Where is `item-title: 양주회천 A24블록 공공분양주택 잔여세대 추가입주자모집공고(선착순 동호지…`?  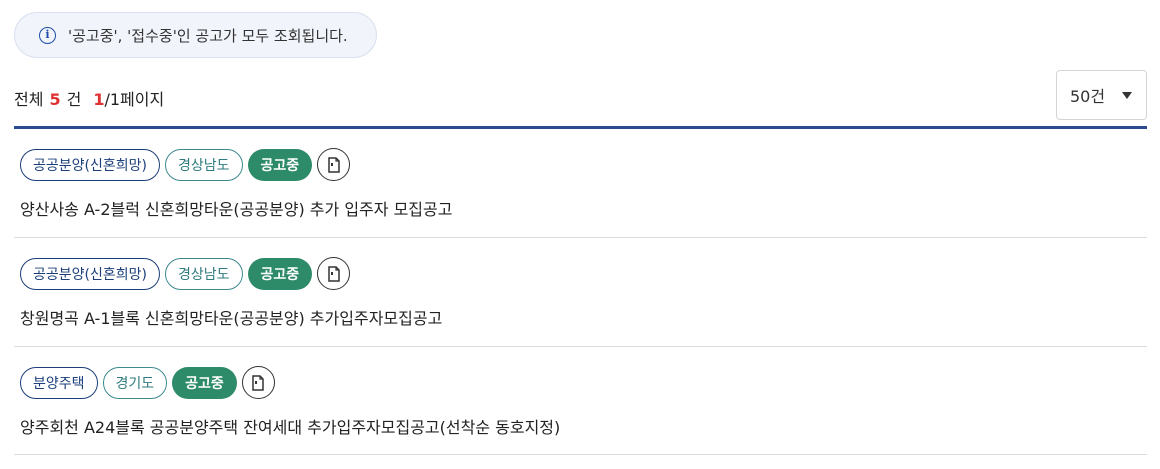 item-title: 양주회천 A24블록 공공분양주택 잔여세대 추가입주자모집공고(선착순 동호지… is located at coordinates (290, 426).